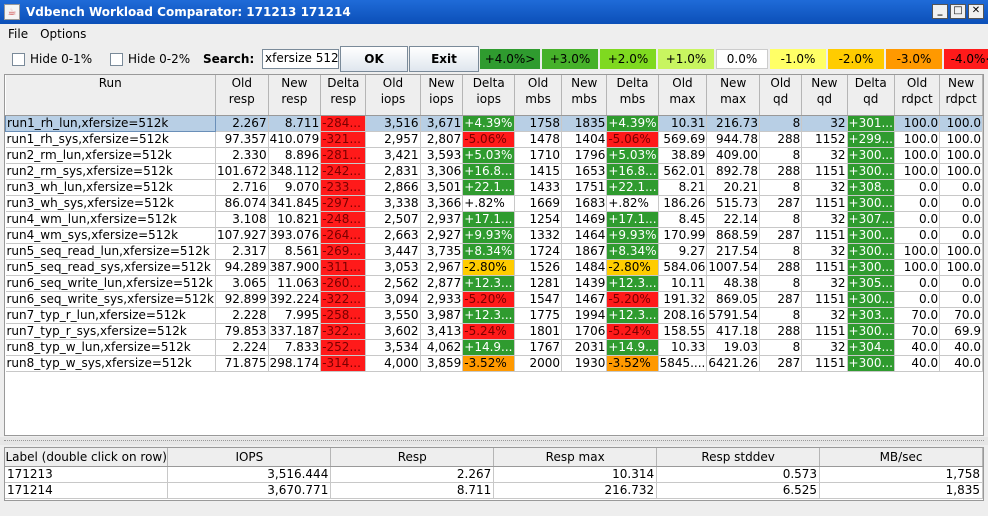 This screenshot has width=988, height=516. What do you see at coordinates (412, 457) in the screenshot?
I see `summary-column-header: Resp` at bounding box center [412, 457].